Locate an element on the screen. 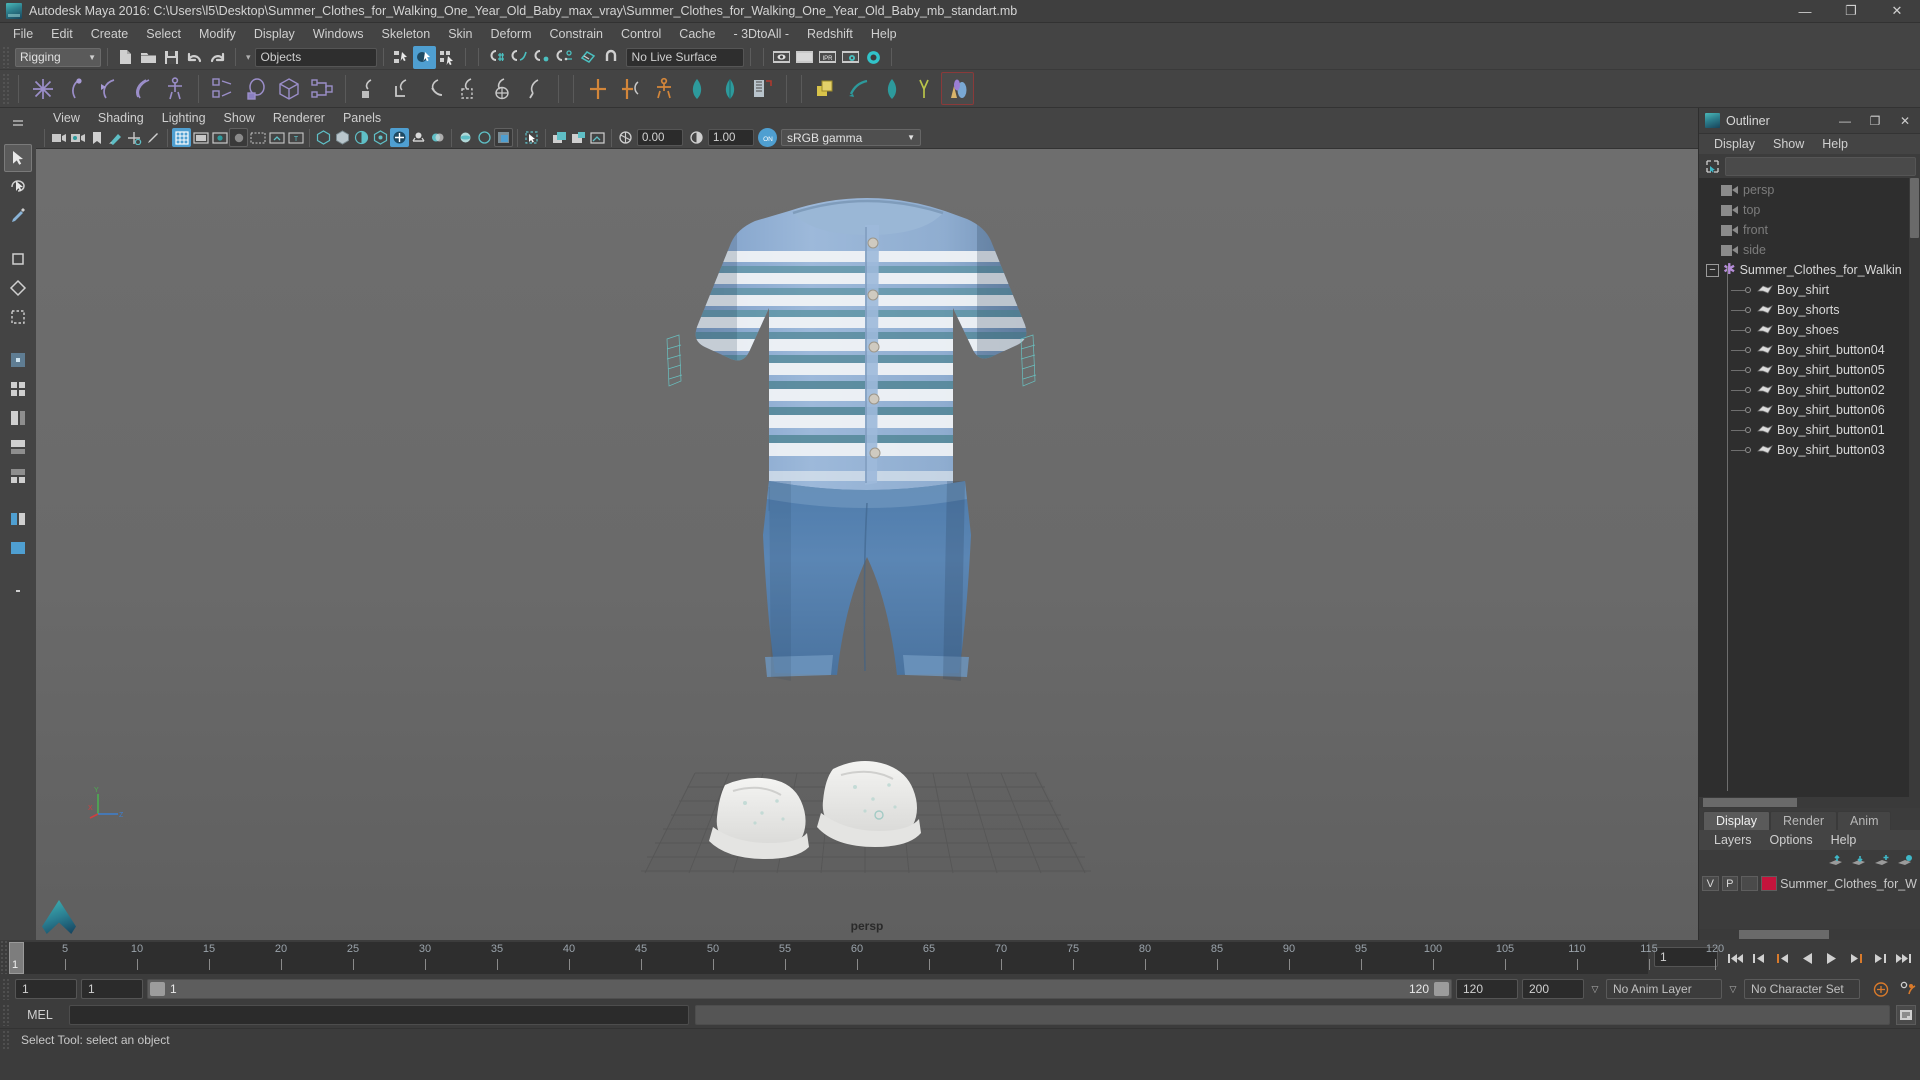 Image resolution: width=1920 pixels, height=1080 pixels. anim-layer-dropdown-arrow: ▽ is located at coordinates (1595, 989).